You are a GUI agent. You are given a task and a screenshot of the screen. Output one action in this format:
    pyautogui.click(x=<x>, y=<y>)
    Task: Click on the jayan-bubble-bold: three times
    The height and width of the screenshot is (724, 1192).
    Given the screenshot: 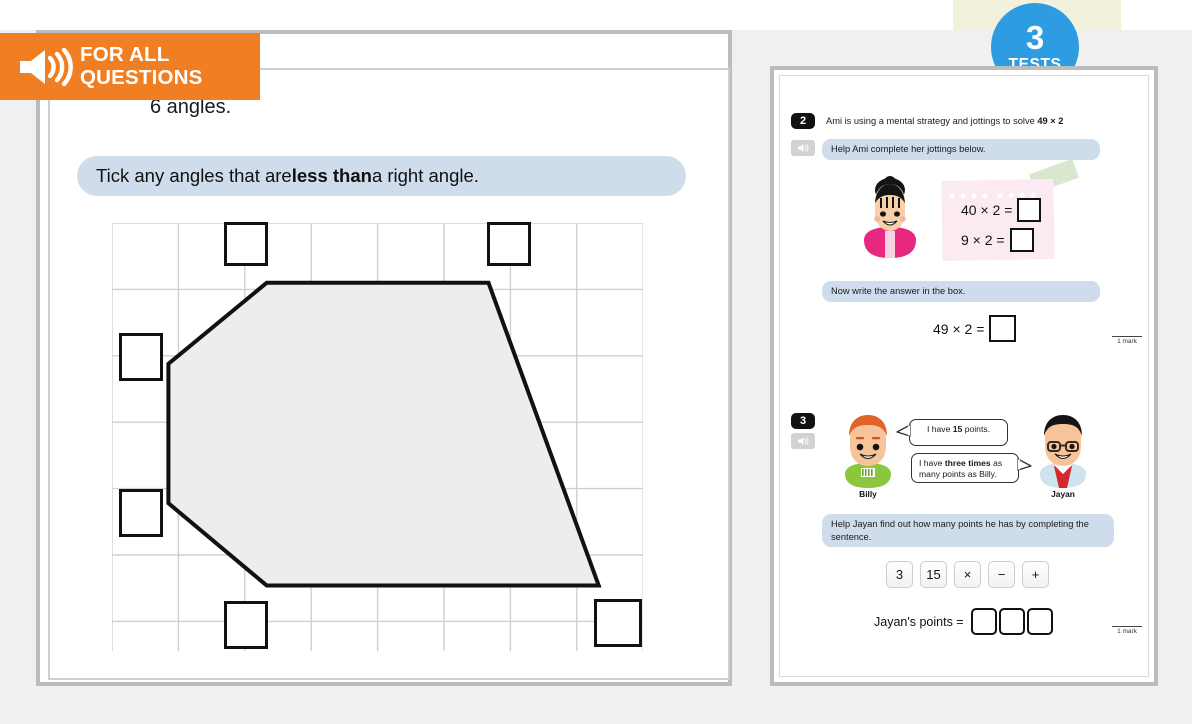 What is the action you would take?
    pyautogui.click(x=967, y=463)
    